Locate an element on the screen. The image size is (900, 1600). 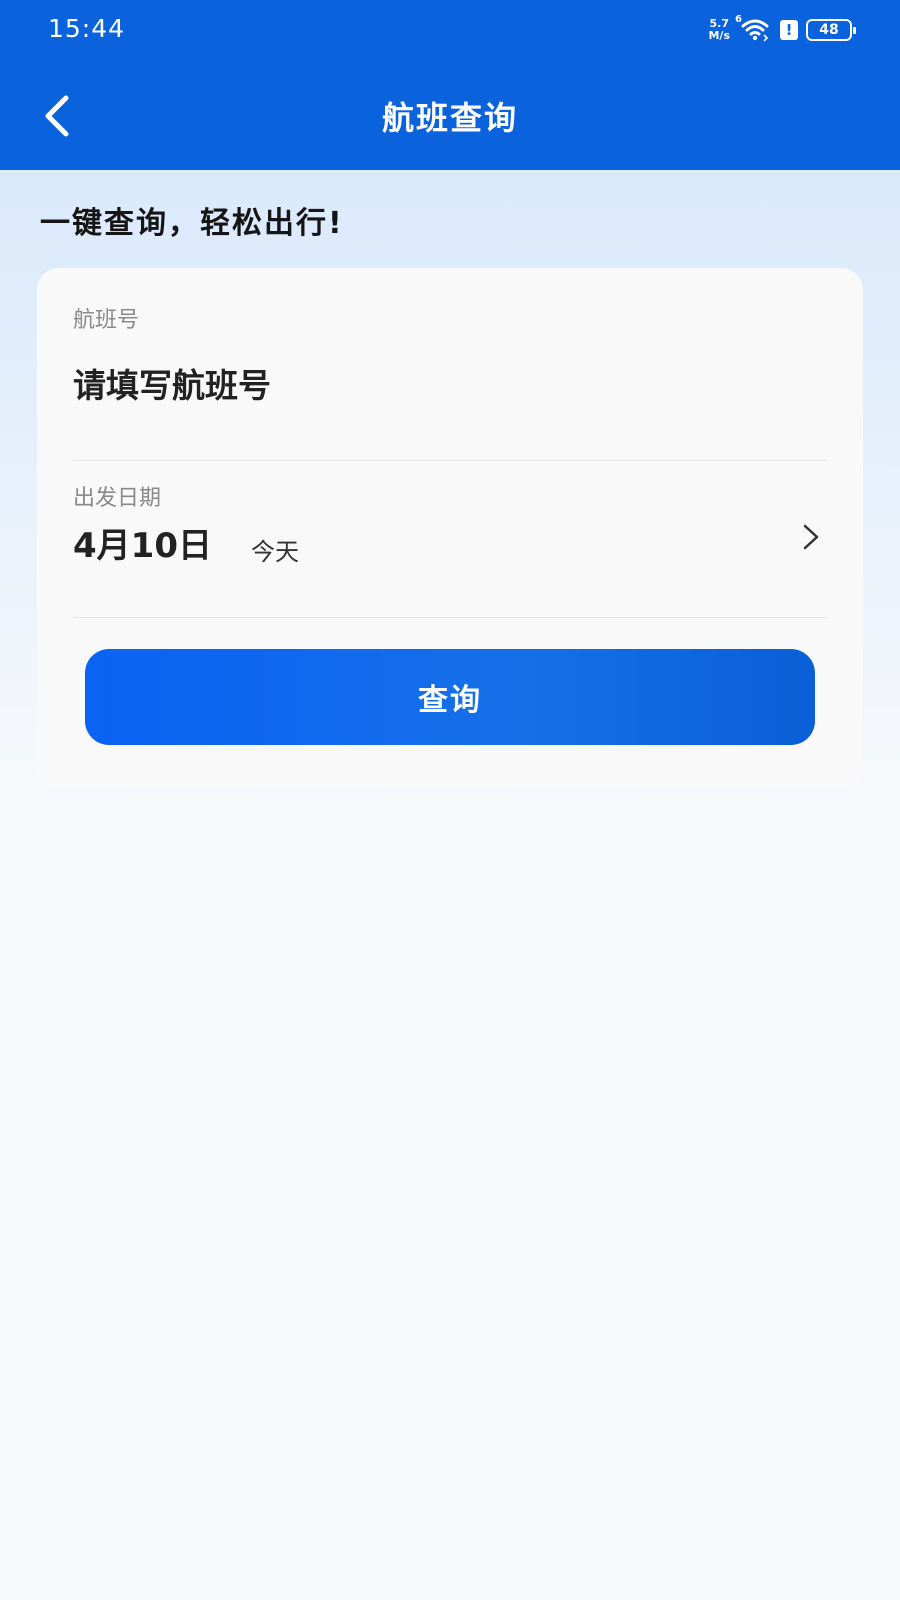
wifi-icon: 6 is located at coordinates (753, 28).